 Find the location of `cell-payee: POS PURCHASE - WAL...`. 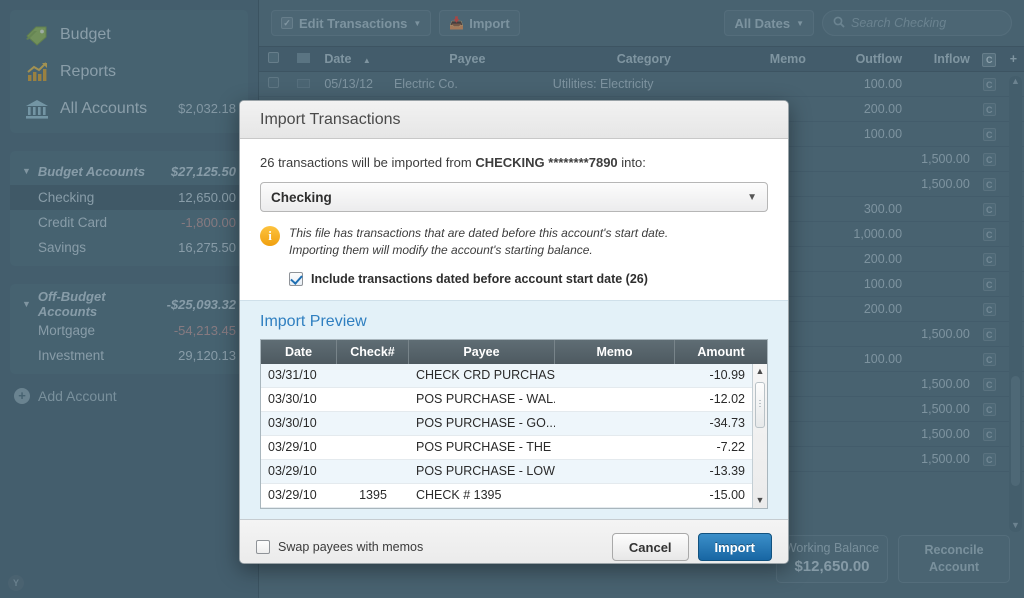

cell-payee: POS PURCHASE - WAL... is located at coordinates (485, 399).